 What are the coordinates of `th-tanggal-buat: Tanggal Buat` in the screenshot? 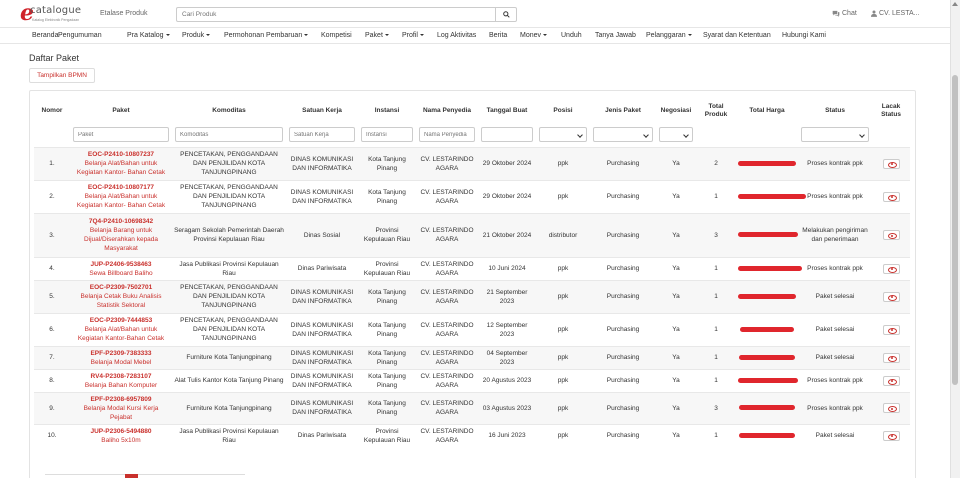 It's located at (507, 110).